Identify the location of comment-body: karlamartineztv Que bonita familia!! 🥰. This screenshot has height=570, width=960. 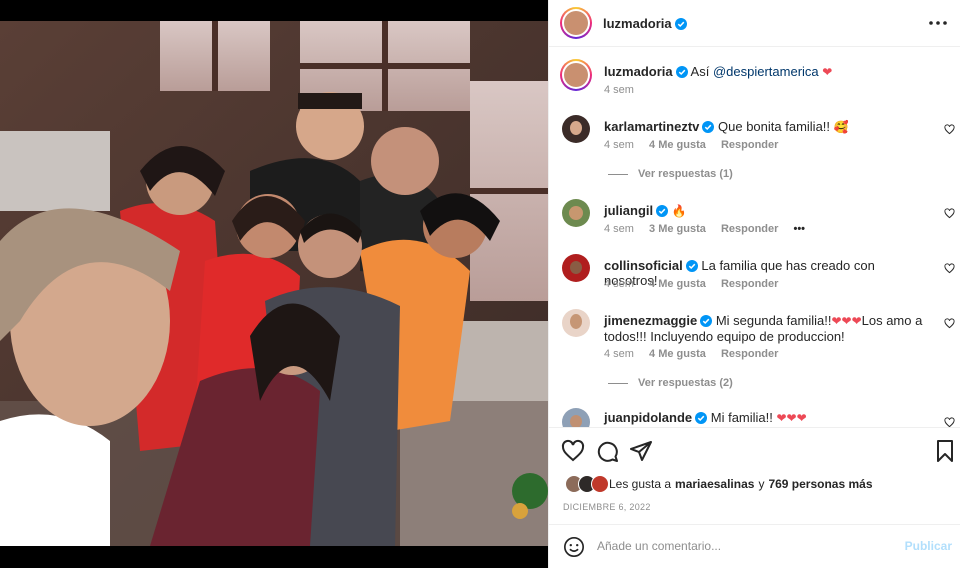
(767, 127).